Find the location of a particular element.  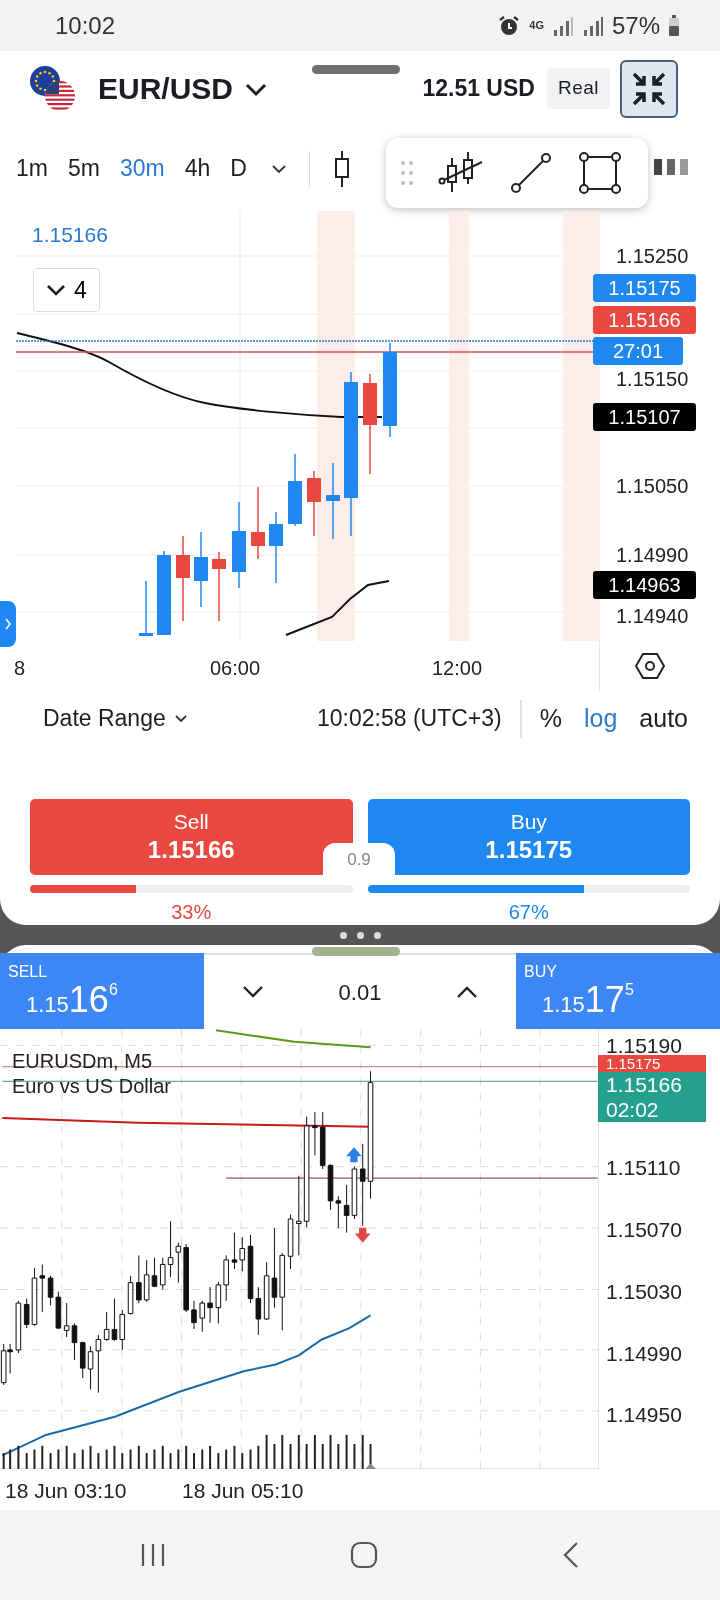

network-type: 4G is located at coordinates (536, 25).